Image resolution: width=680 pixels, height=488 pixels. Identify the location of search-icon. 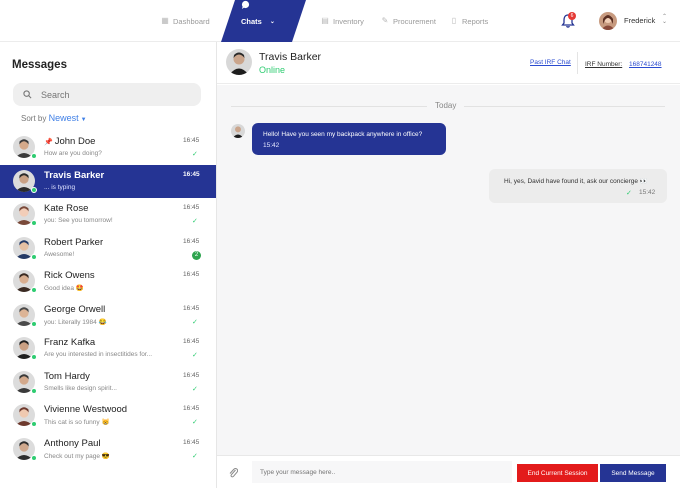
(27, 94).